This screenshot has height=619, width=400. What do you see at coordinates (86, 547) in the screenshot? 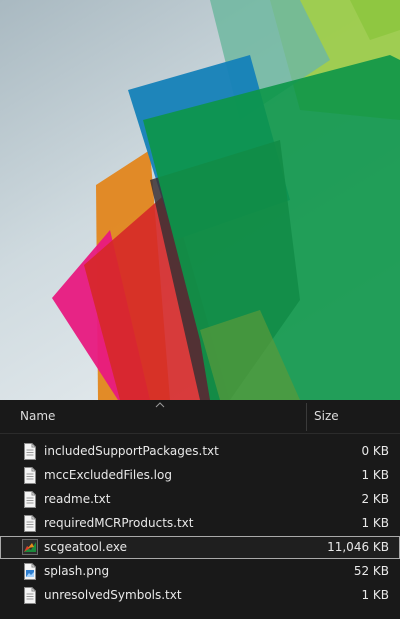
I see `file-name: scgeatool.exe` at bounding box center [86, 547].